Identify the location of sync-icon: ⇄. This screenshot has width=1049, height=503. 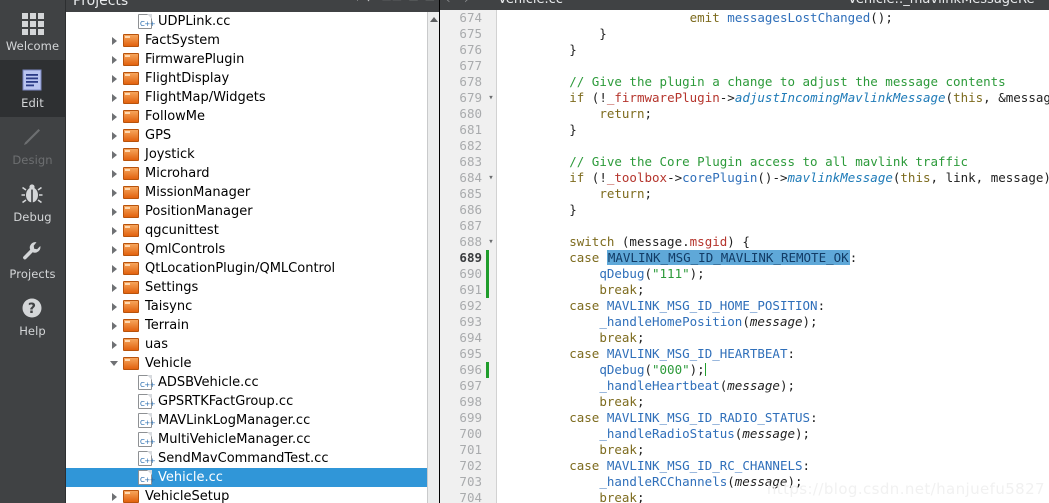
(370, 2).